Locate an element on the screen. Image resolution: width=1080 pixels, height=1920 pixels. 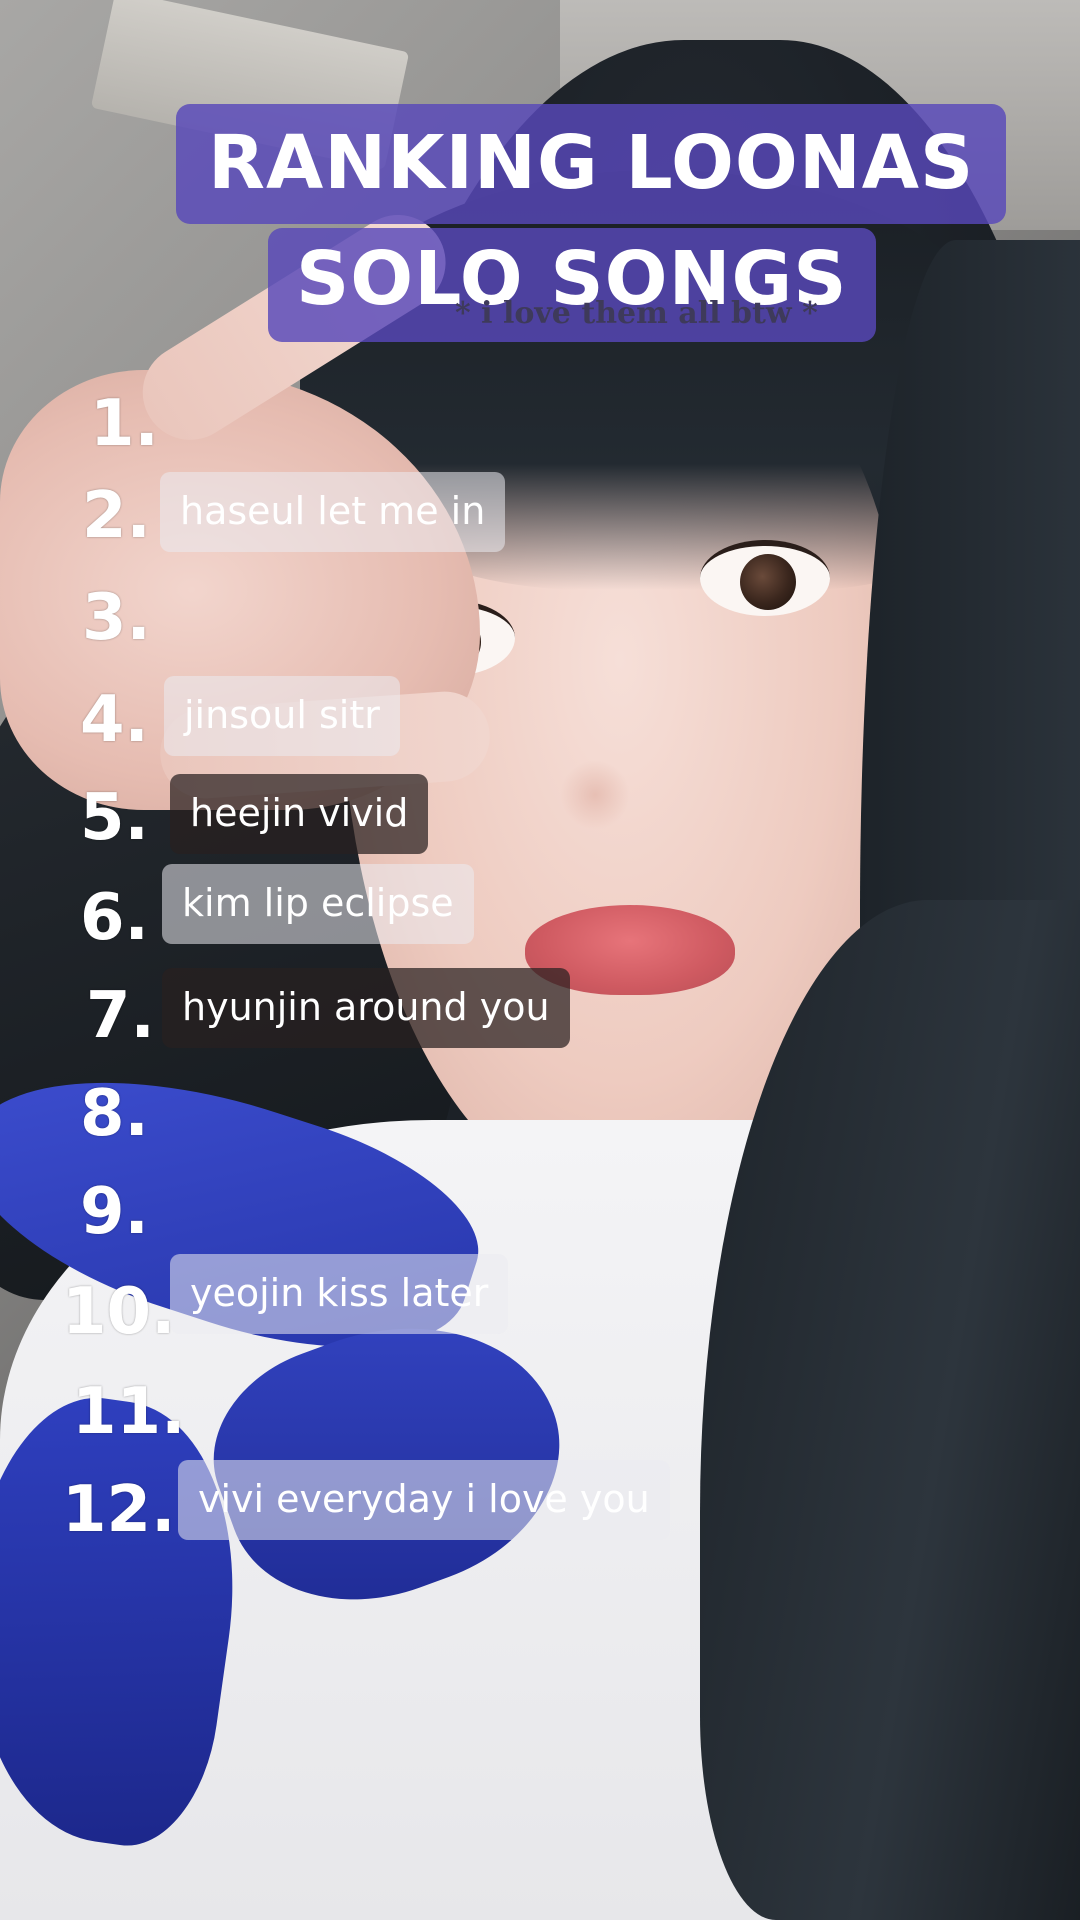
song-label-rank-4: jinsoul sitr is located at coordinates (282, 716).